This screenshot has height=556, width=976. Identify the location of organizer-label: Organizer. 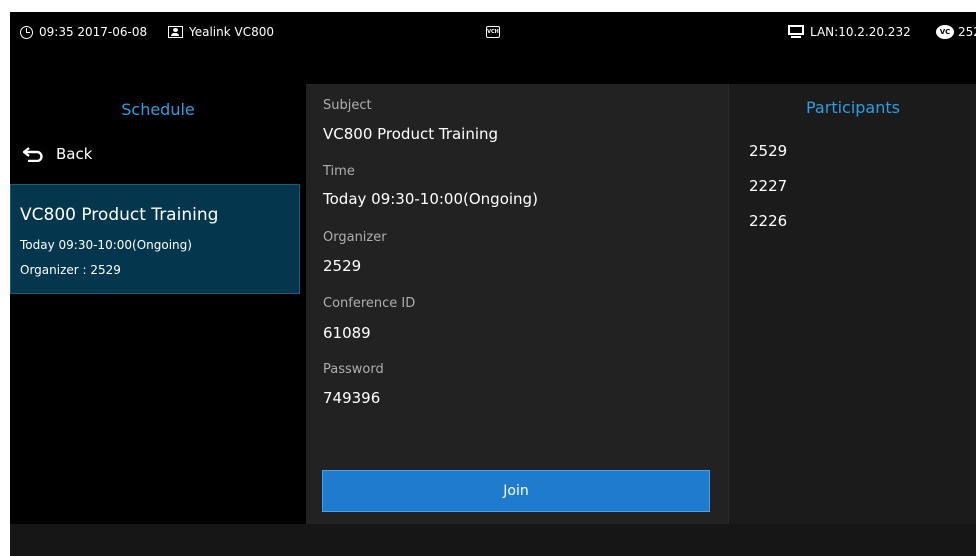
(355, 237).